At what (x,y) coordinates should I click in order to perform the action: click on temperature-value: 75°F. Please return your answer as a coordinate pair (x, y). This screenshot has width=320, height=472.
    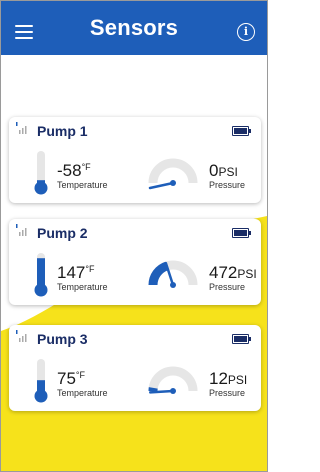
    Looking at the image, I should click on (71, 378).